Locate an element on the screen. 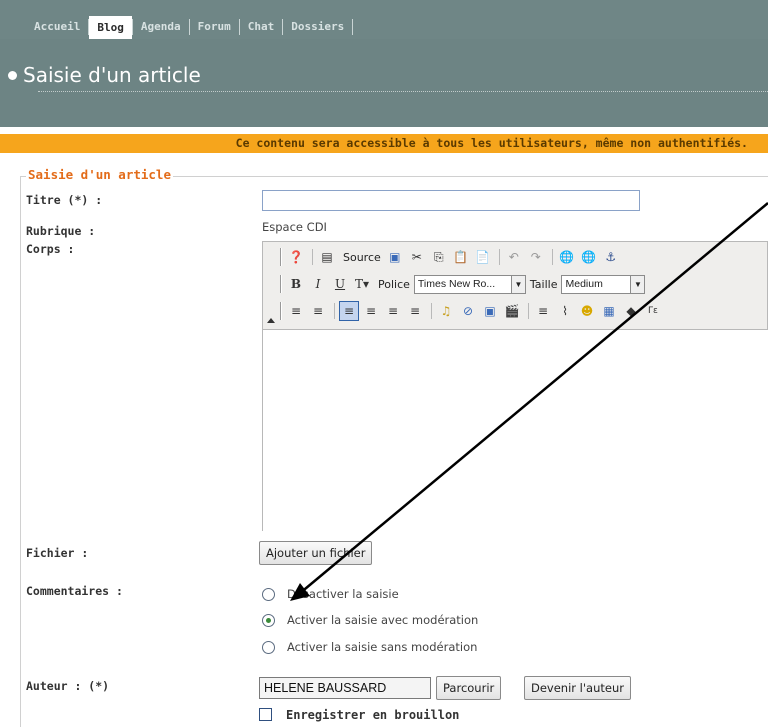 This screenshot has height=727, width=768. comment-option-disable: Désactiver la saisie is located at coordinates (330, 594).